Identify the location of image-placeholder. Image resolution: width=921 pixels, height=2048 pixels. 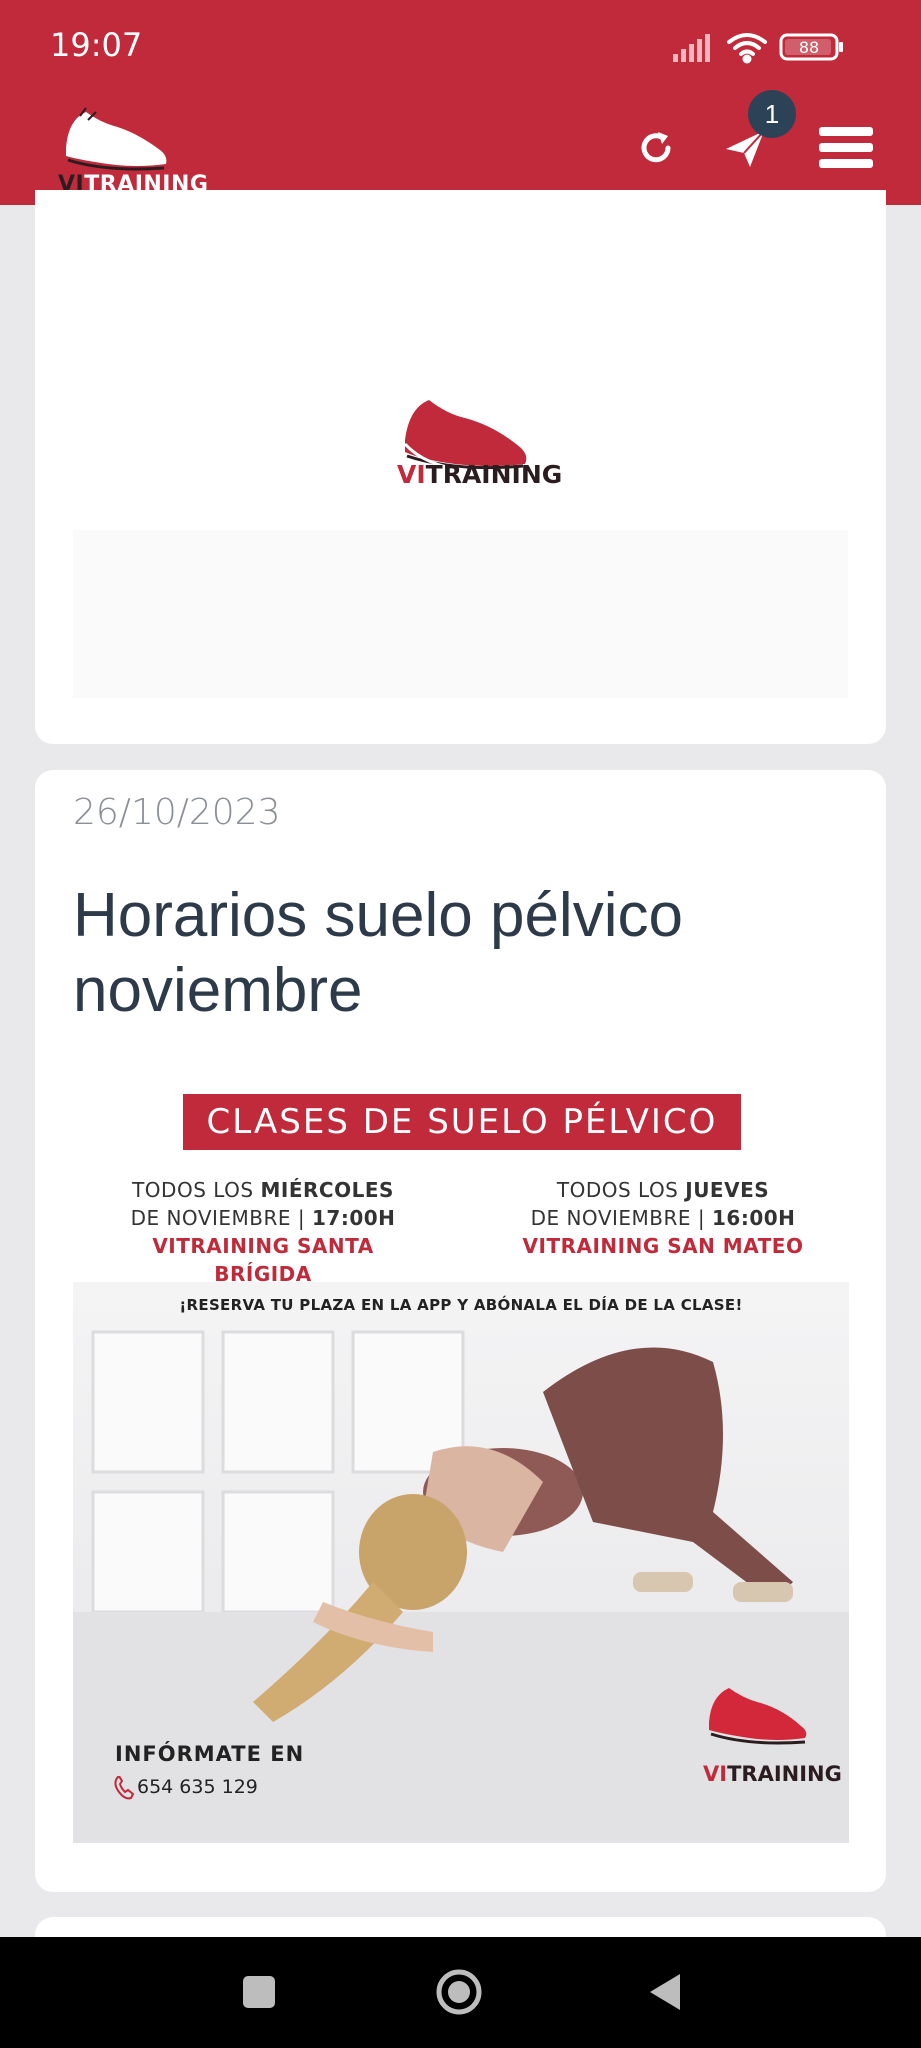
(460, 614).